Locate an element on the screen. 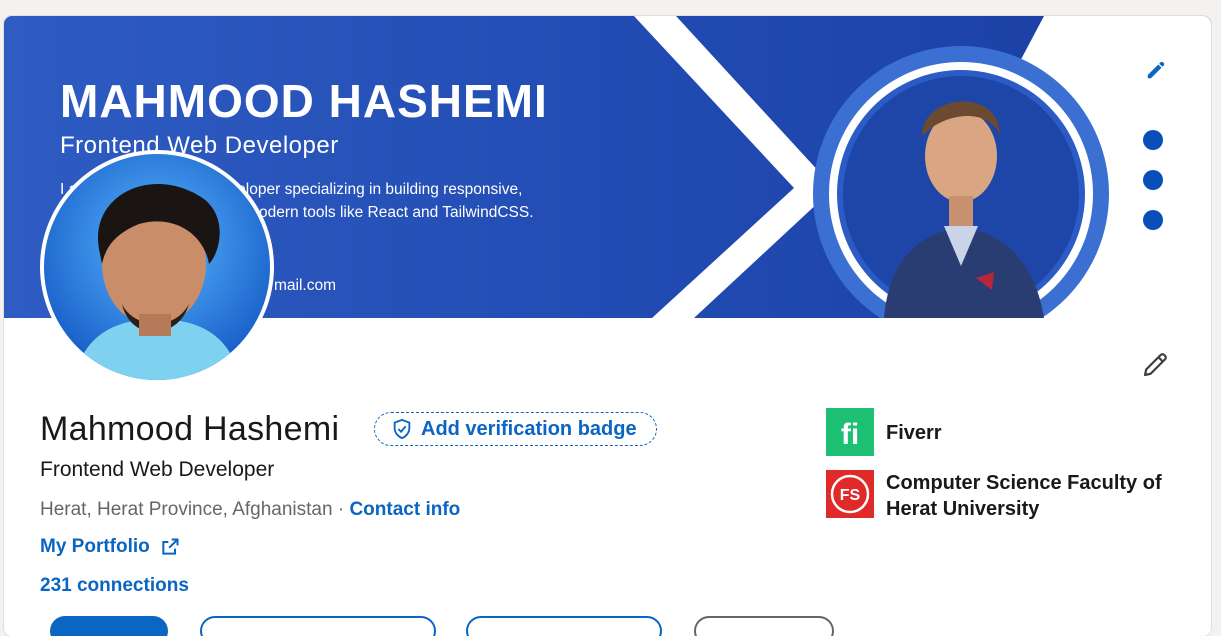 The width and height of the screenshot is (1221, 636). banner-title: MAHMOOD HASHEMI is located at coordinates (304, 101).